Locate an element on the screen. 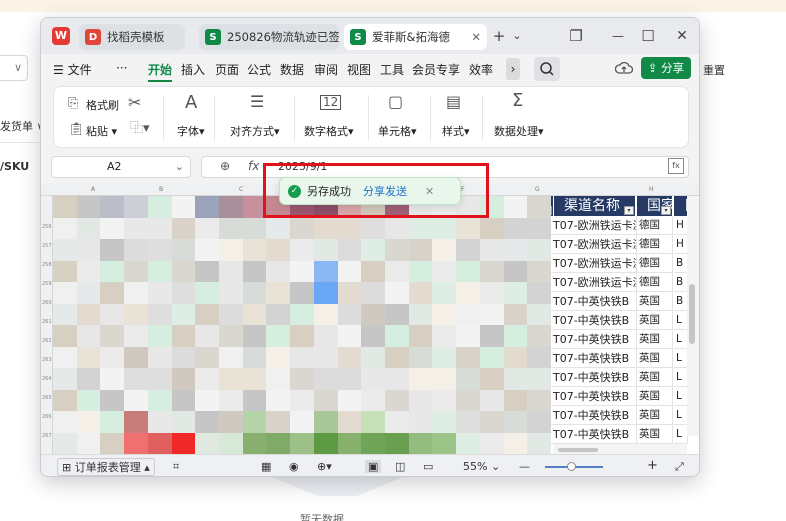  background-reset-button: 重置 is located at coordinates (714, 70).